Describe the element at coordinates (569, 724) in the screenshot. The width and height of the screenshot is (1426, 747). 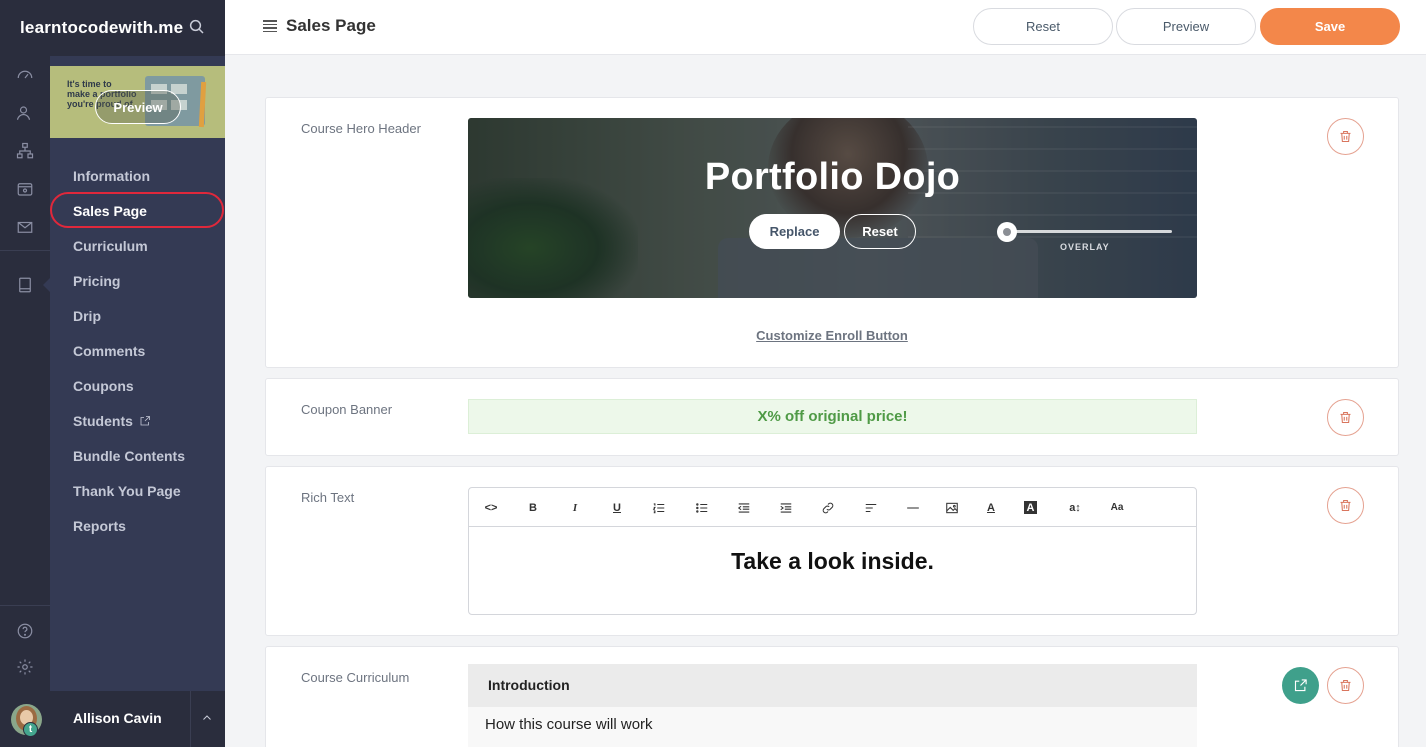
I see `lesson-title: How this course will work` at that location.